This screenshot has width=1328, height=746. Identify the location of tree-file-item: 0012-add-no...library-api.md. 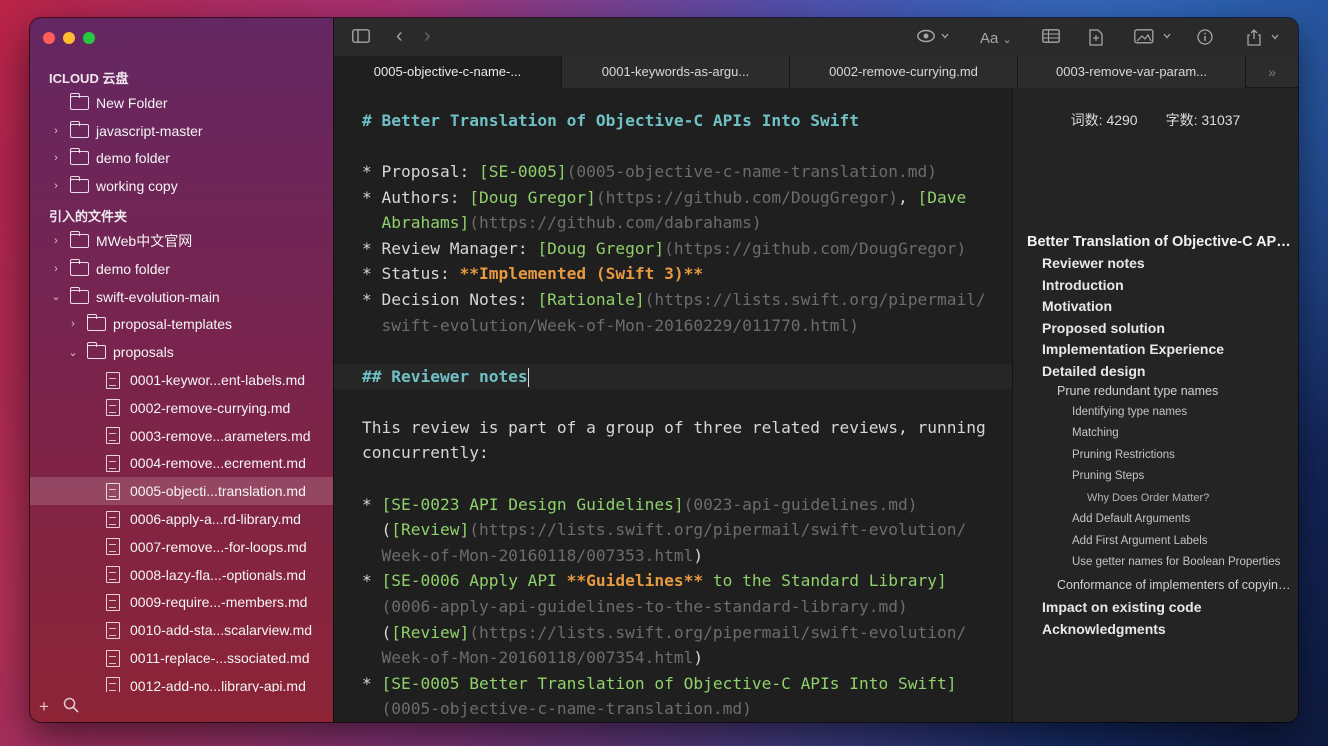
(181, 682).